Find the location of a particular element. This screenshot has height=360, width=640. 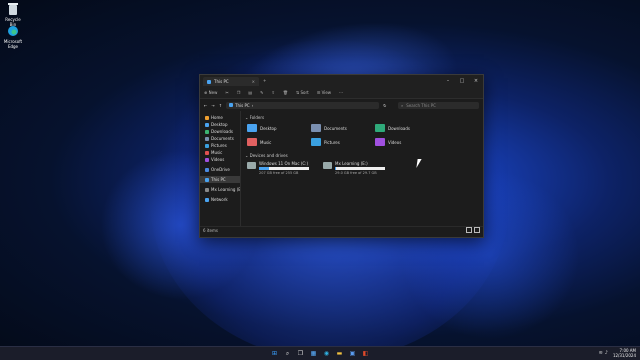

folder-tile: Downloads is located at coordinates (407, 128).